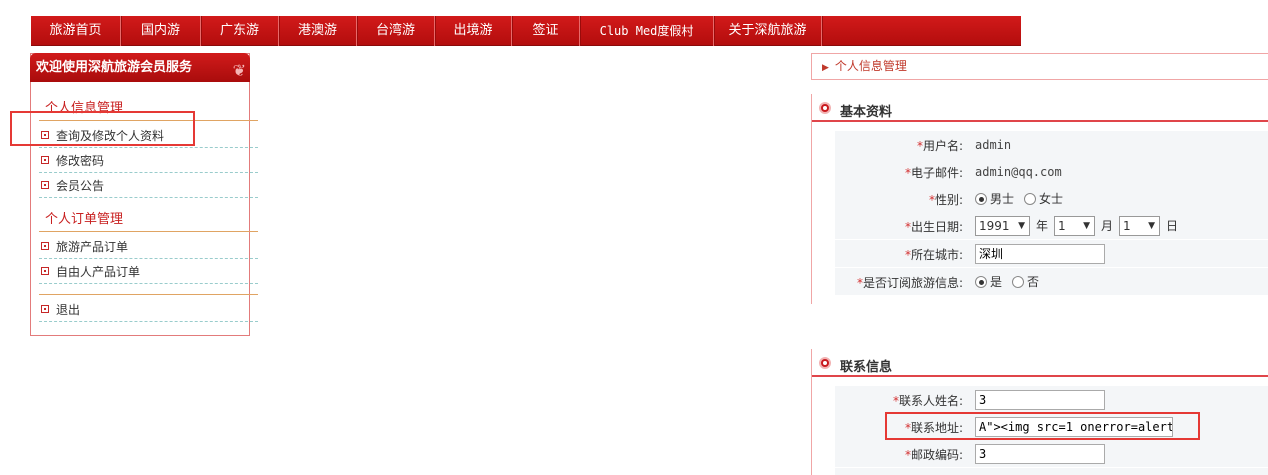 Image resolution: width=1268 pixels, height=475 pixels. Describe the element at coordinates (1039, 66) in the screenshot. I see `breadcrumb: ▶ 个人信息管理` at that location.